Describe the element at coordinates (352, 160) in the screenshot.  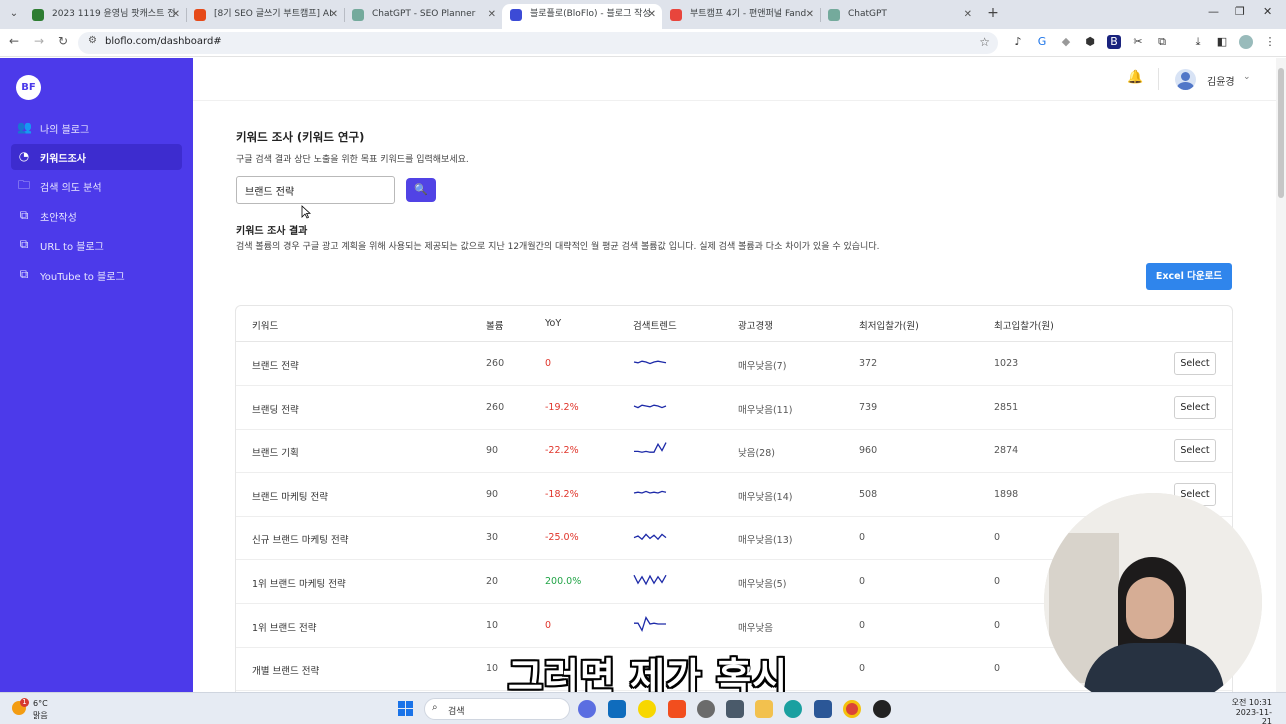
I see `page-description: 구글 검색 결과 상단 노출을 위한 목표 키워드를 입력해보세요.` at that location.